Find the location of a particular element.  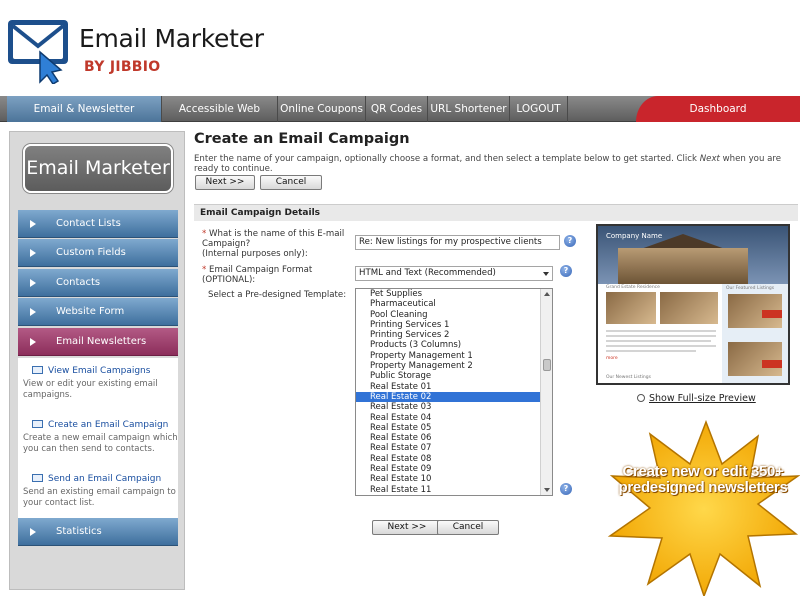

sidebar-item-label: Contact Lists is located at coordinates (88, 223).